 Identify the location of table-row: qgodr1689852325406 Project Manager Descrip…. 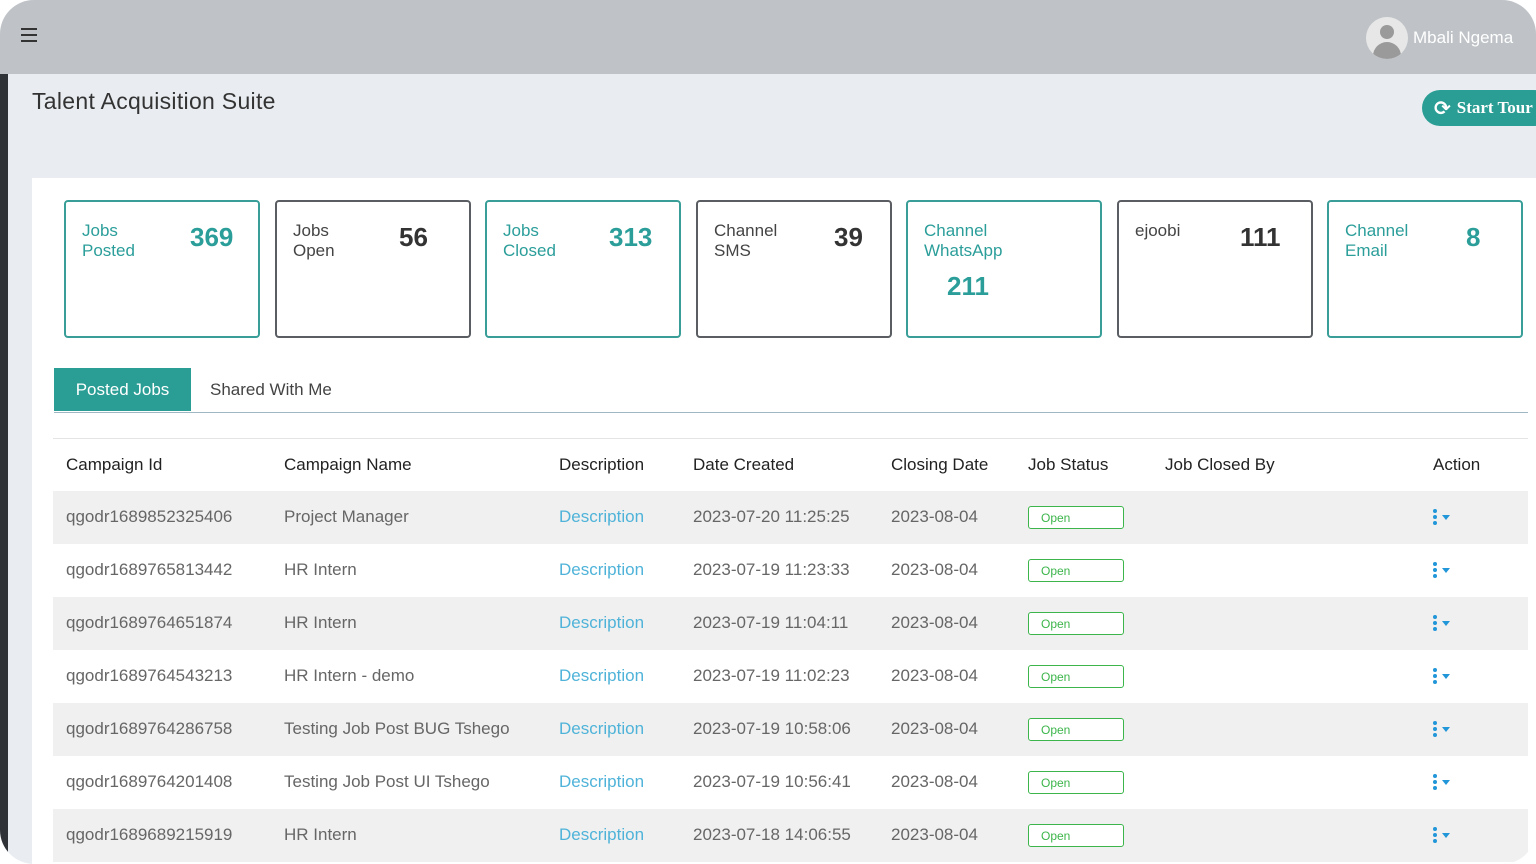
(790, 517).